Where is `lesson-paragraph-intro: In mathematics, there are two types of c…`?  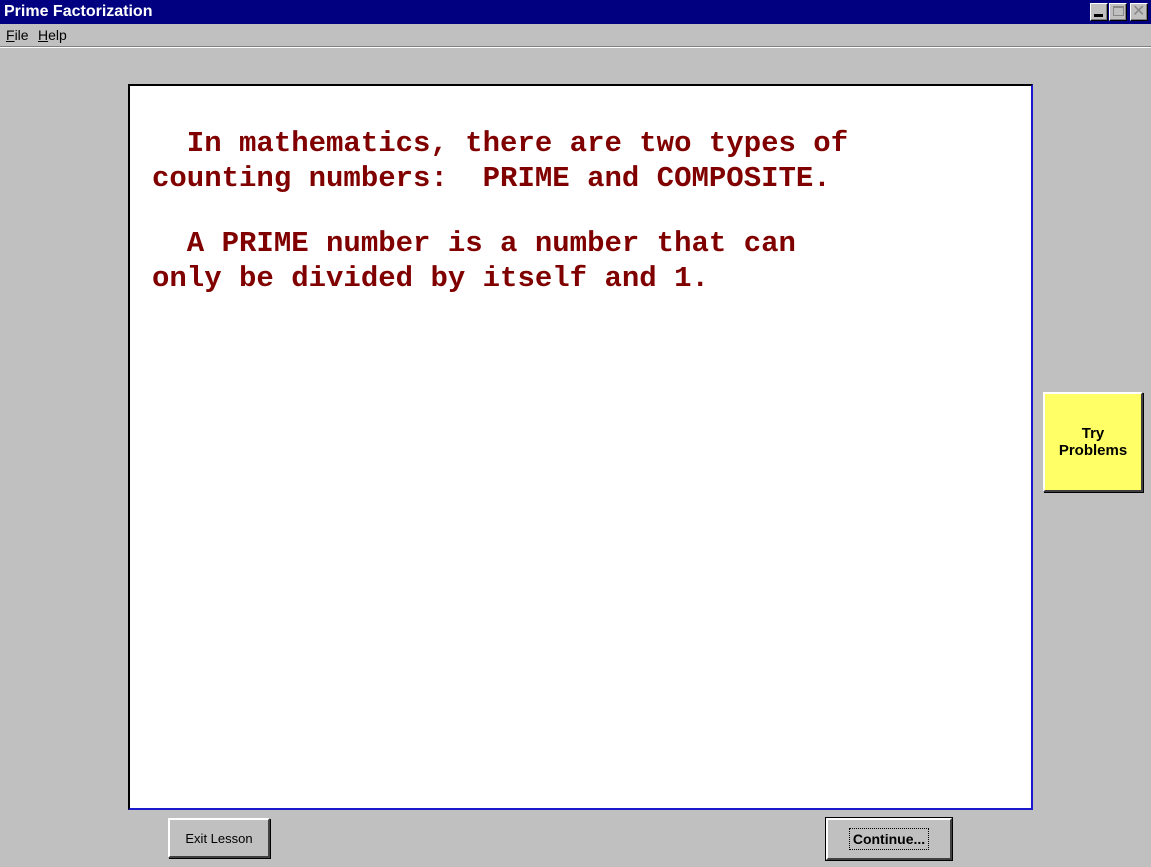
lesson-paragraph-intro: In mathematics, there are two types of c… is located at coordinates (500, 161).